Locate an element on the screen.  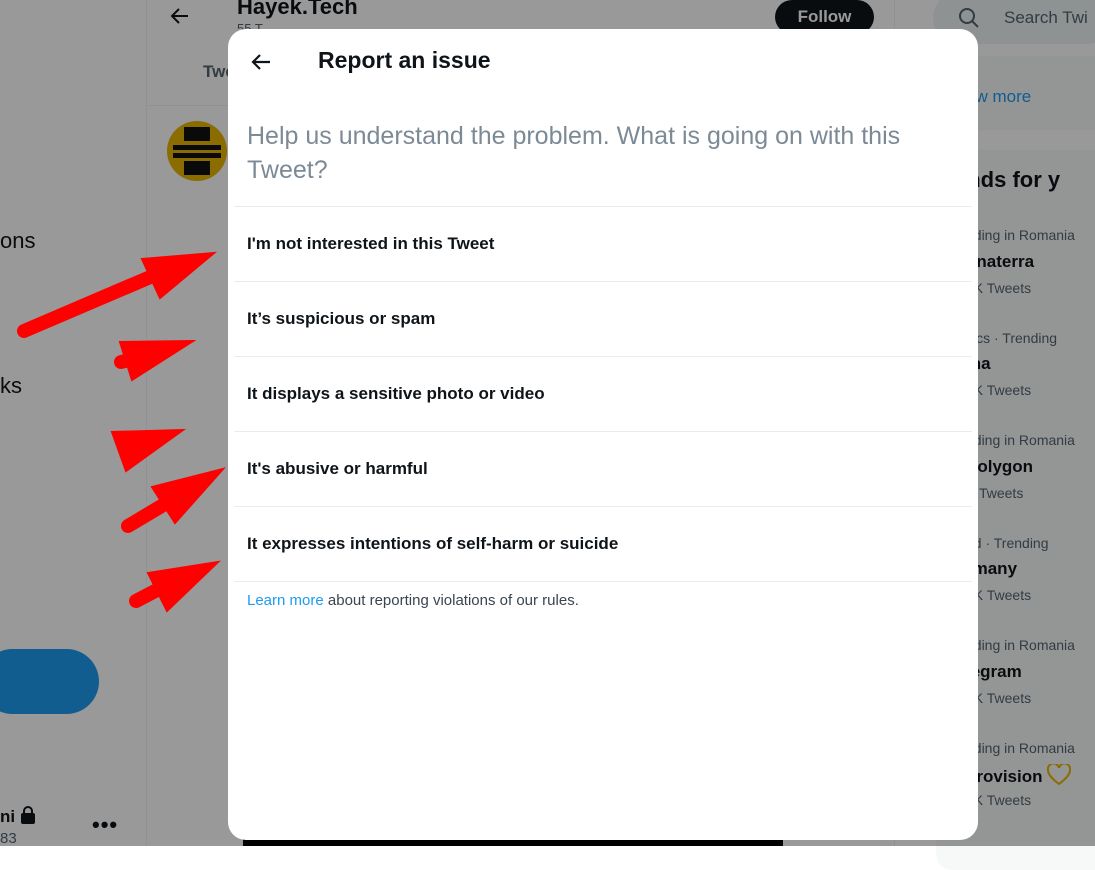
learn-more-link: Learn more is located at coordinates (285, 600).